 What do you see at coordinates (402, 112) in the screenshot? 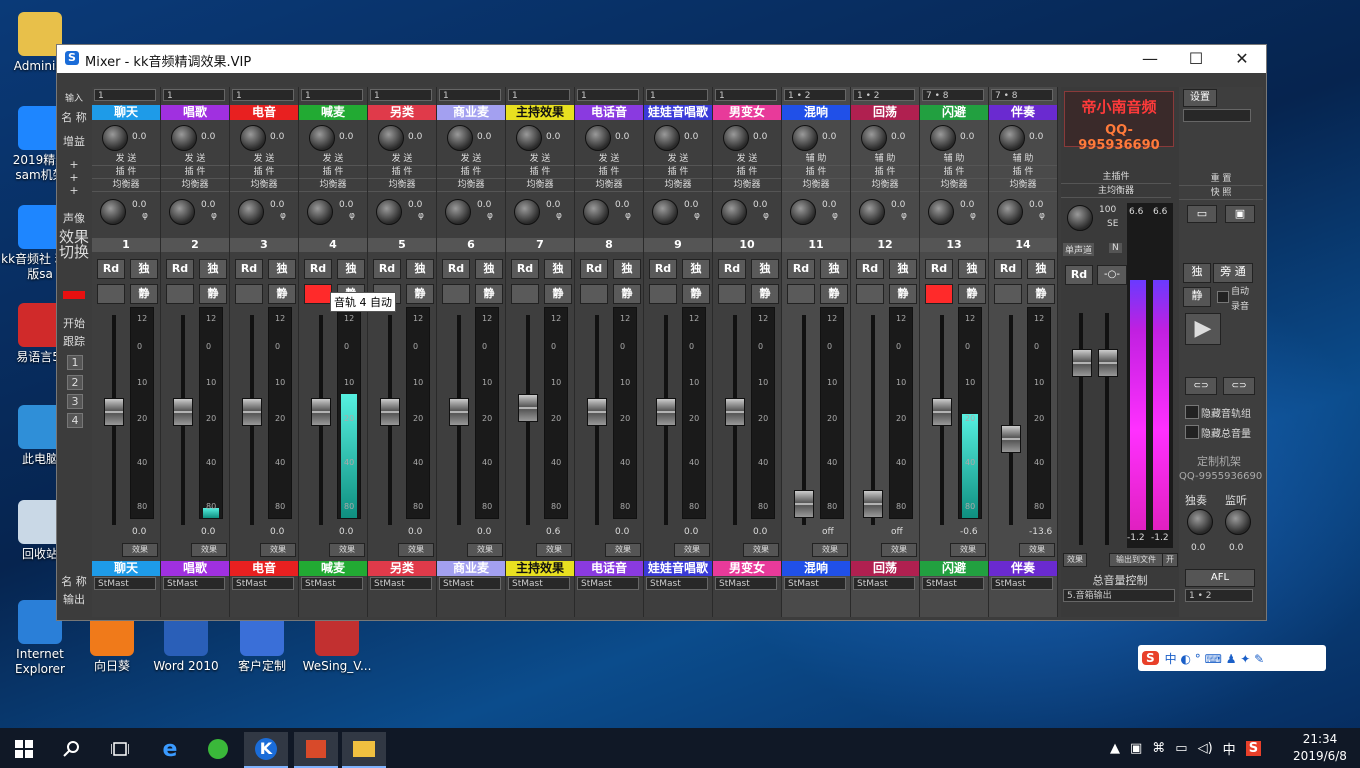
I see `channel-name: 另类` at bounding box center [402, 112].